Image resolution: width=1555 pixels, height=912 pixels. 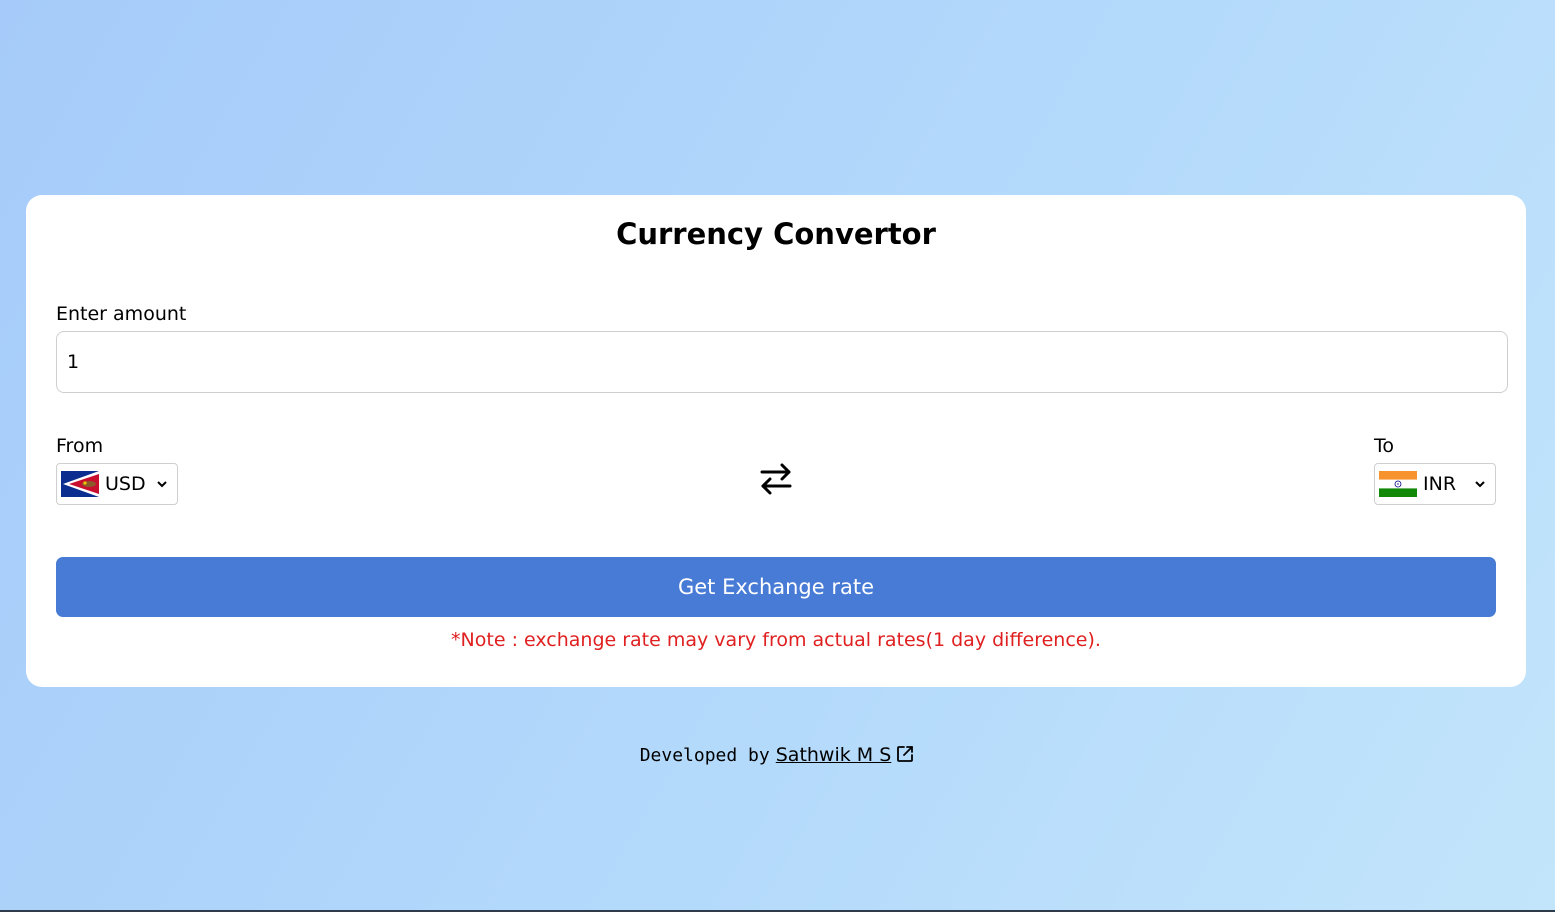 What do you see at coordinates (782, 362) in the screenshot?
I see `amount-input` at bounding box center [782, 362].